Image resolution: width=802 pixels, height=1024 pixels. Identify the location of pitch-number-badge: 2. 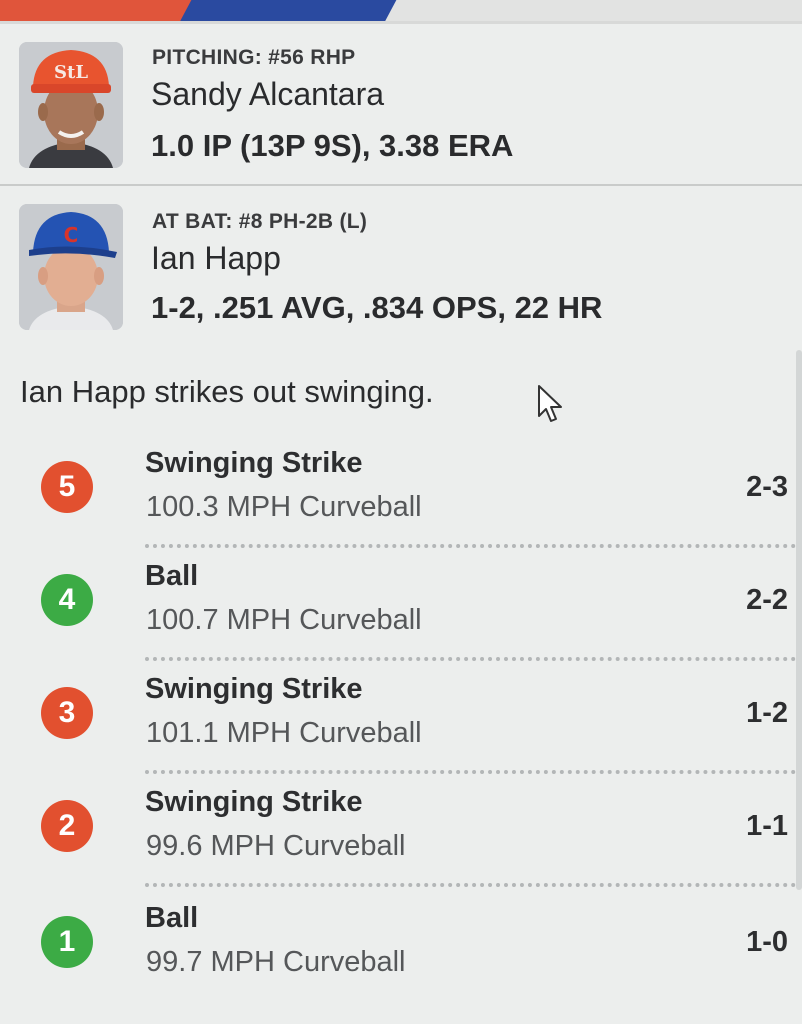
(67, 826).